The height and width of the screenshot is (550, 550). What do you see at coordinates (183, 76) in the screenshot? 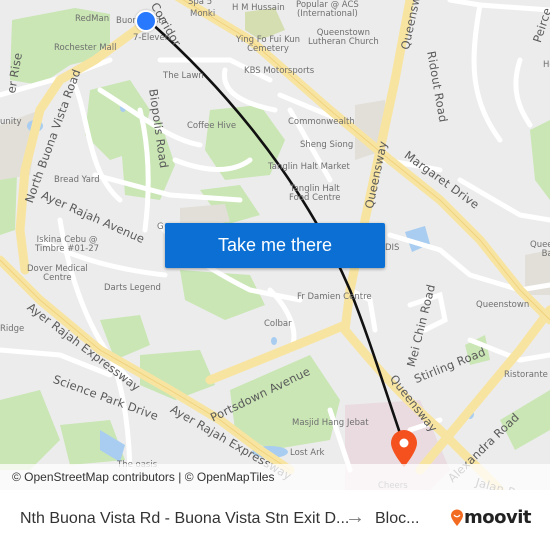
I see `place-label: The Lawn` at bounding box center [183, 76].